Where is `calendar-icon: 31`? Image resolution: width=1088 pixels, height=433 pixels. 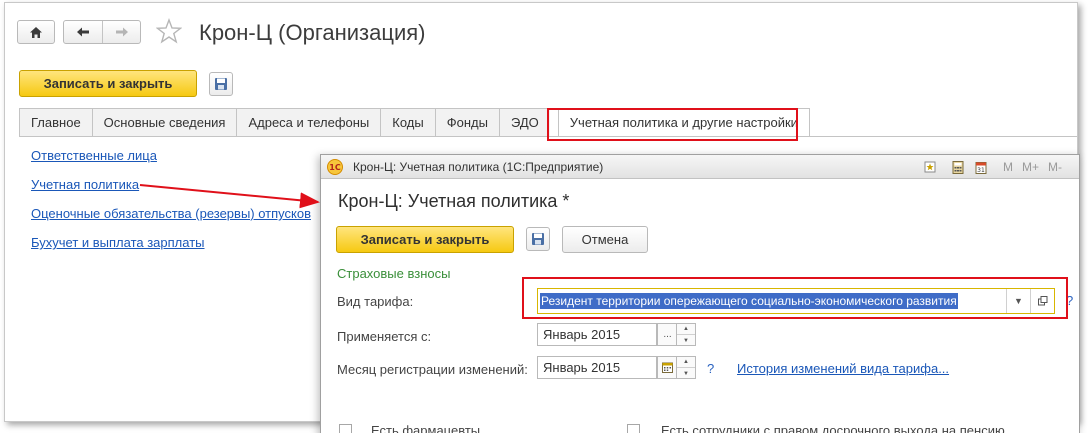 calendar-icon: 31 is located at coordinates (981, 167).